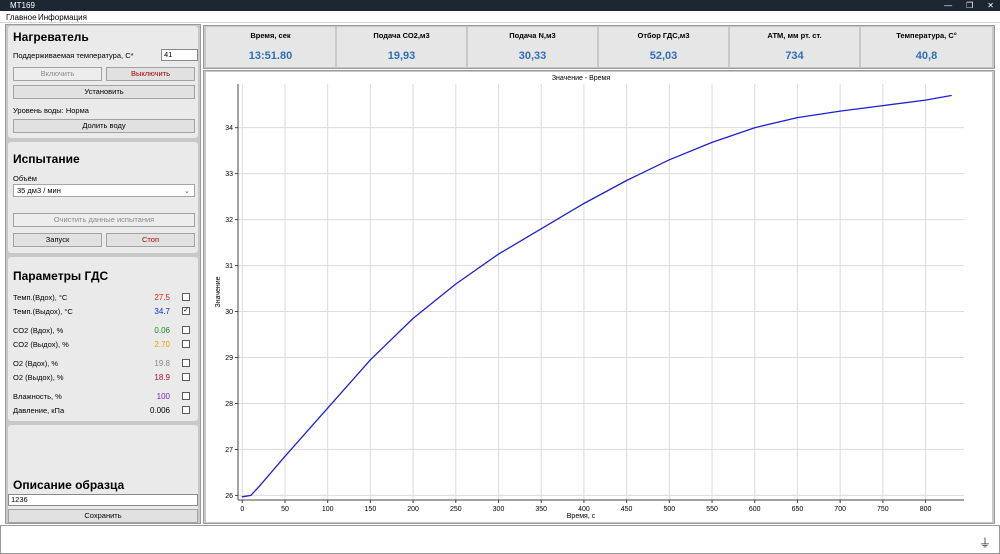 This screenshot has width=1000, height=554. What do you see at coordinates (104, 126) in the screenshot?
I see `add-water-button: Долить воду` at bounding box center [104, 126].